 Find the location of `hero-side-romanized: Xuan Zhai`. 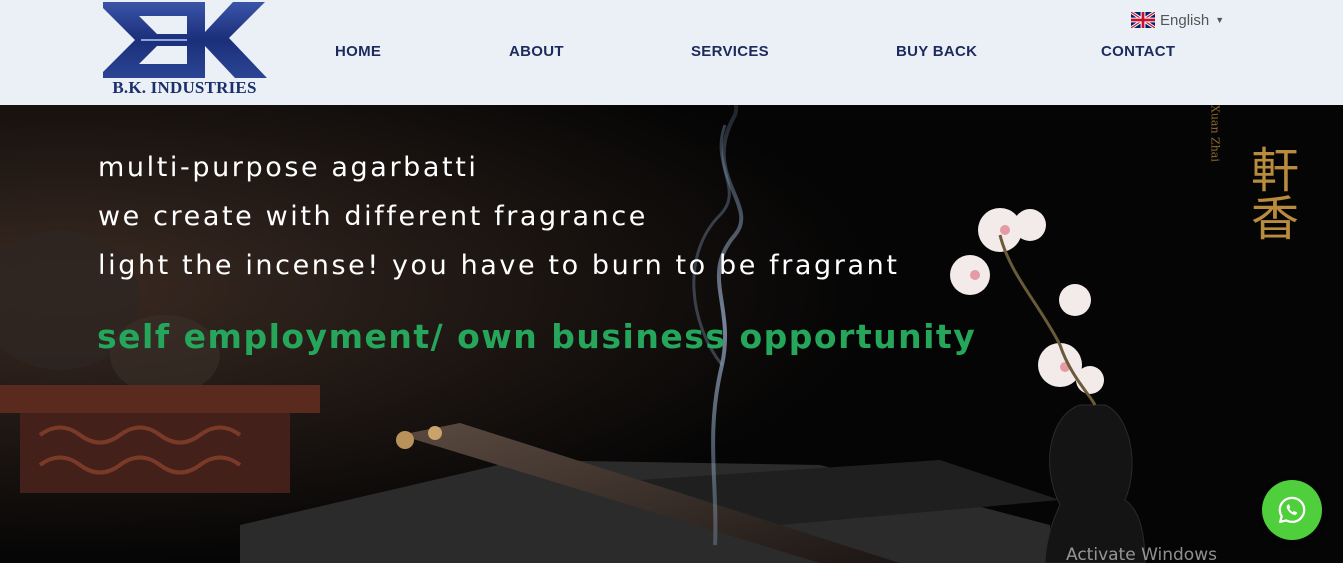

hero-side-romanized: Xuan Zhai is located at coordinates (1215, 133).